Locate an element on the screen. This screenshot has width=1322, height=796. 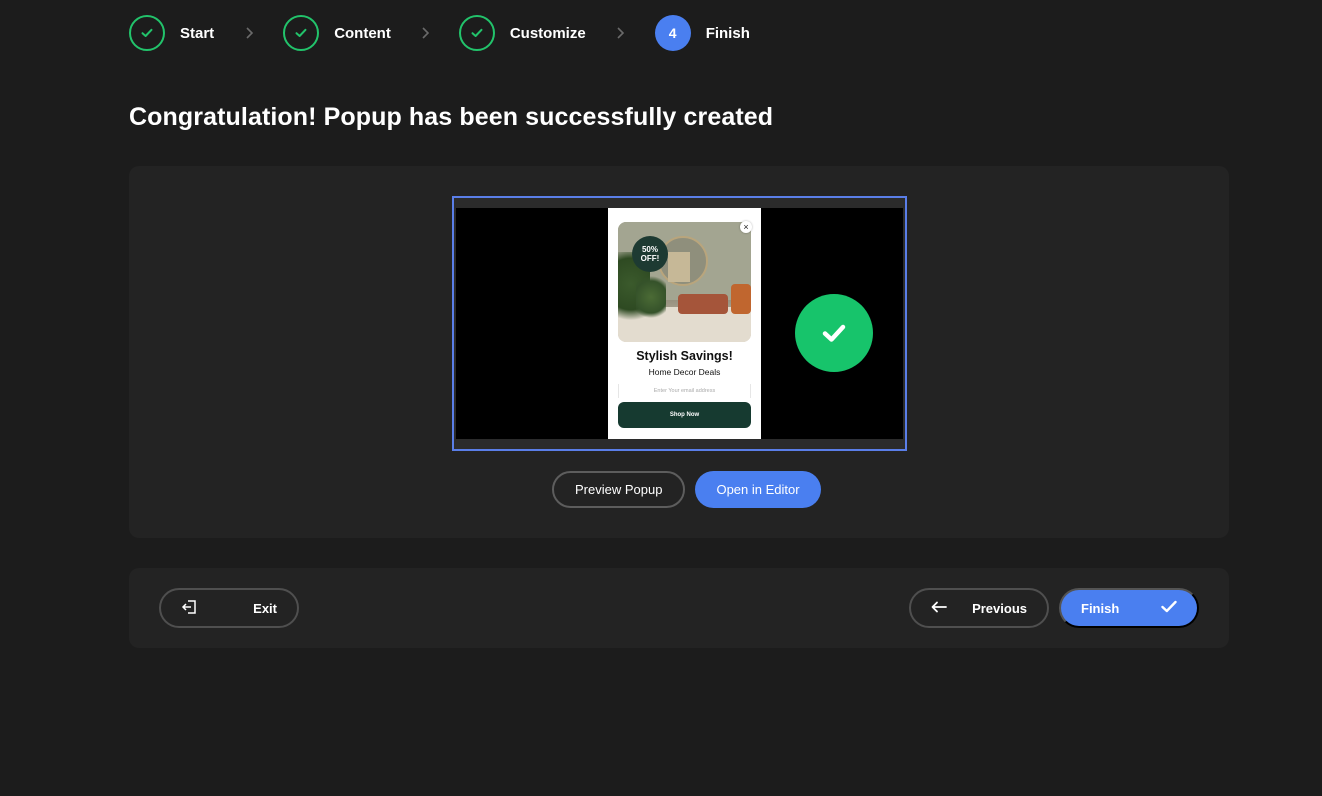
finish-label: Finish is located at coordinates (1100, 608).